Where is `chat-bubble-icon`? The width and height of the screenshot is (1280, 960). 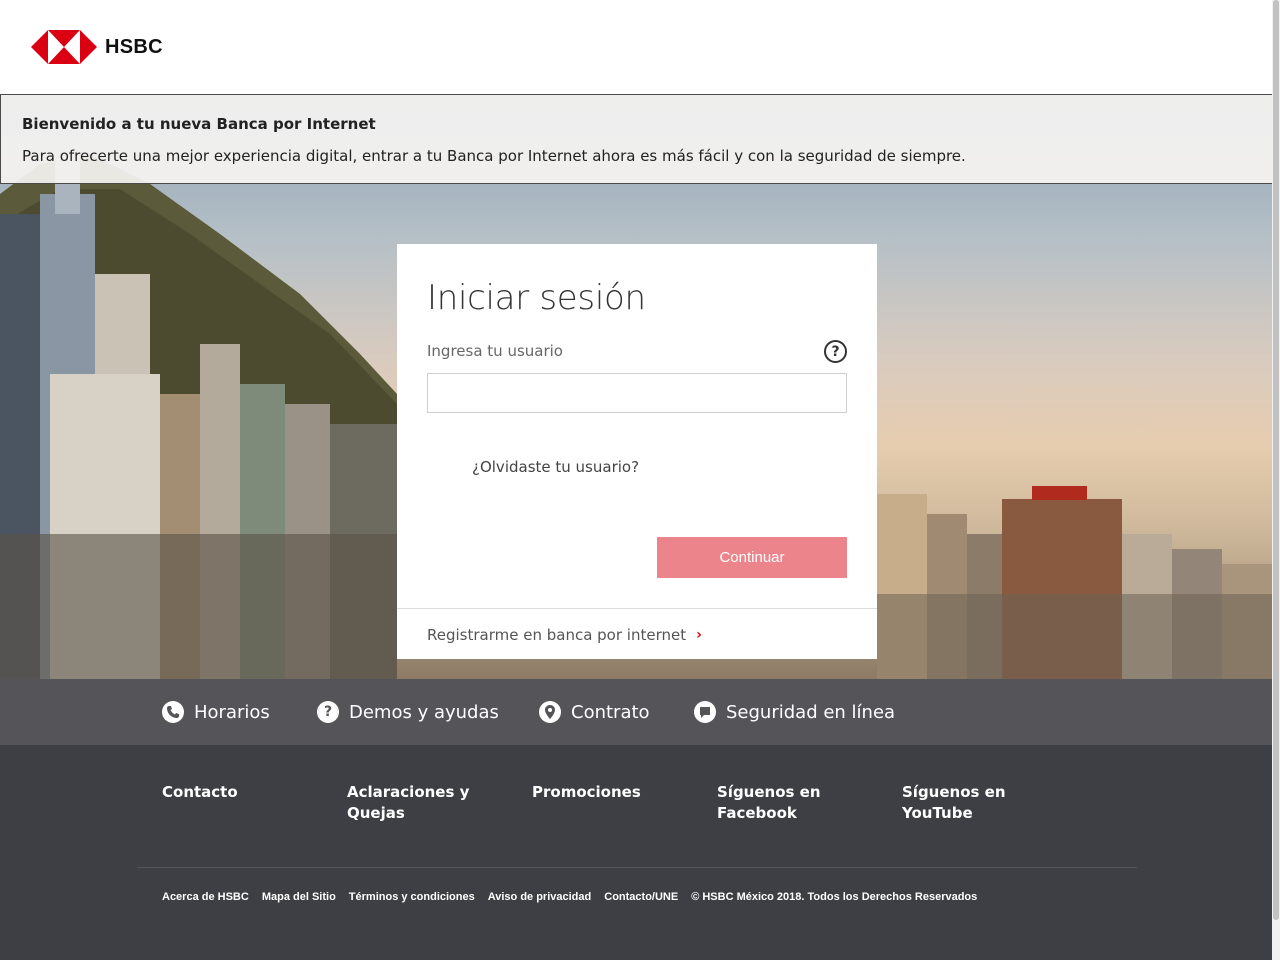
chat-bubble-icon is located at coordinates (705, 712).